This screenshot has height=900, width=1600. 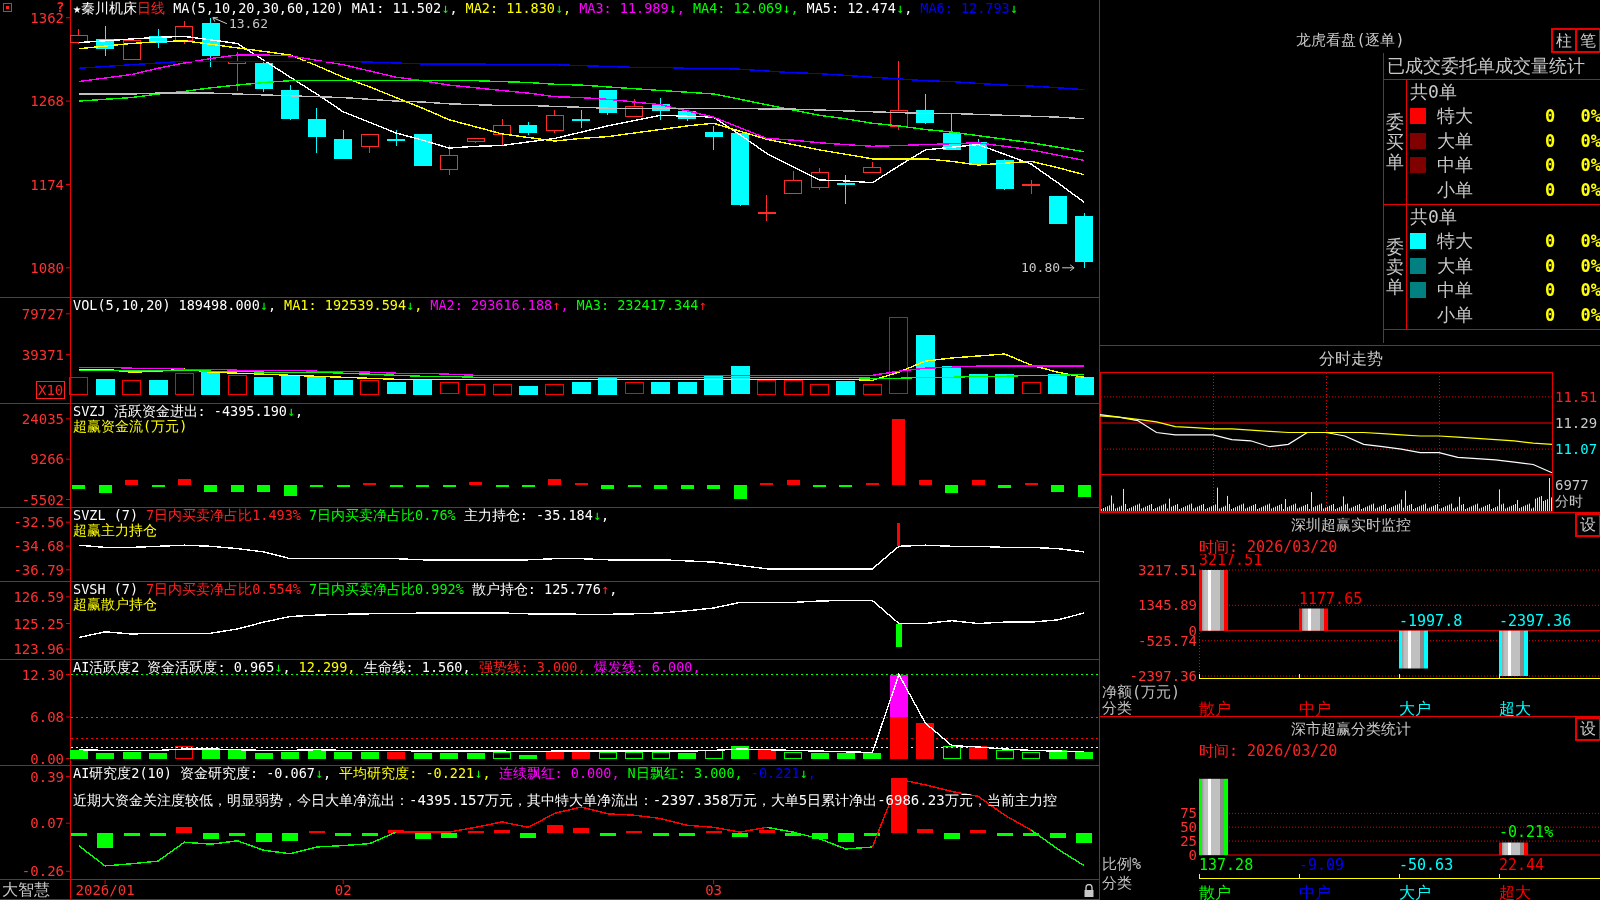 I want to click on y-axis-label: 9266, so click(x=47, y=459).